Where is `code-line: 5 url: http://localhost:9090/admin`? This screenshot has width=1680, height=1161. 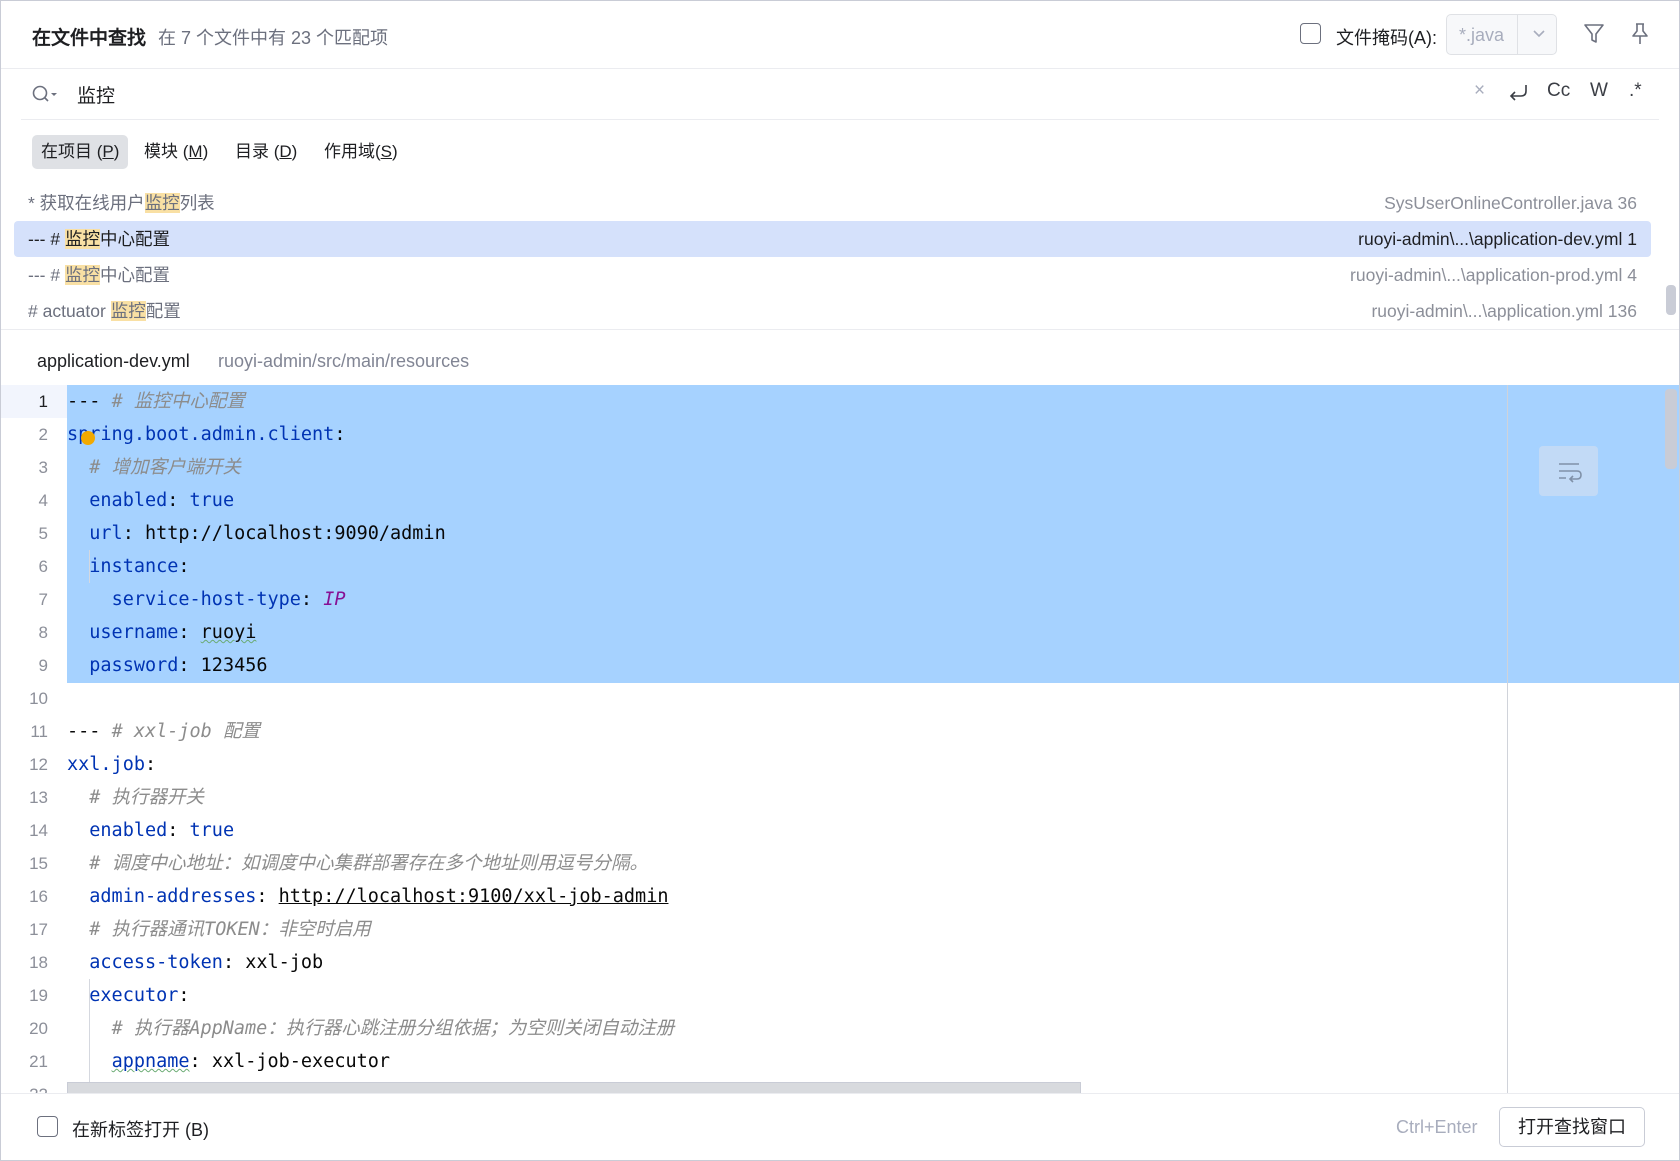
code-line: 5 url: http://localhost:9090/admin is located at coordinates (840, 533).